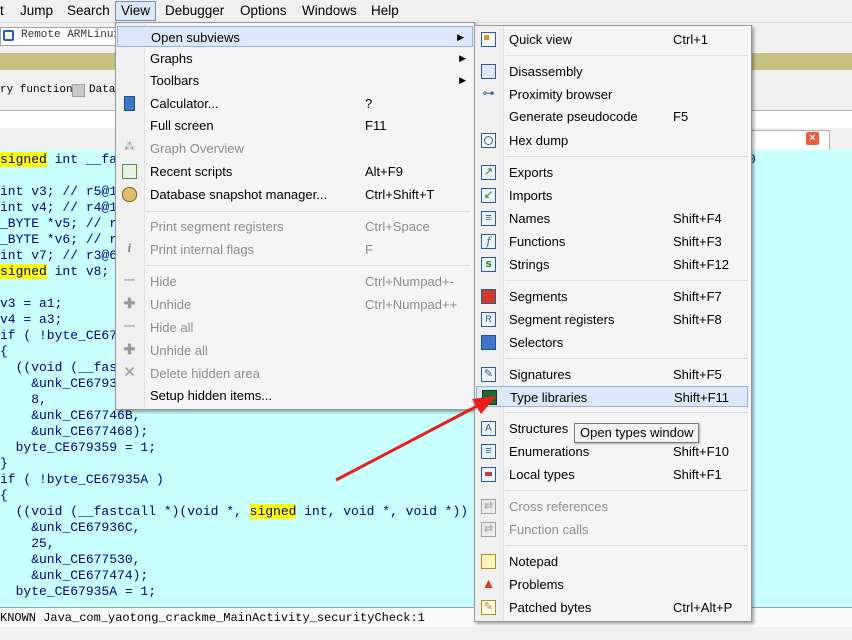 Image resolution: width=852 pixels, height=640 pixels. Describe the element at coordinates (411, 304) in the screenshot. I see `menu-item-shortcut: Ctrl+Numpad++` at that location.